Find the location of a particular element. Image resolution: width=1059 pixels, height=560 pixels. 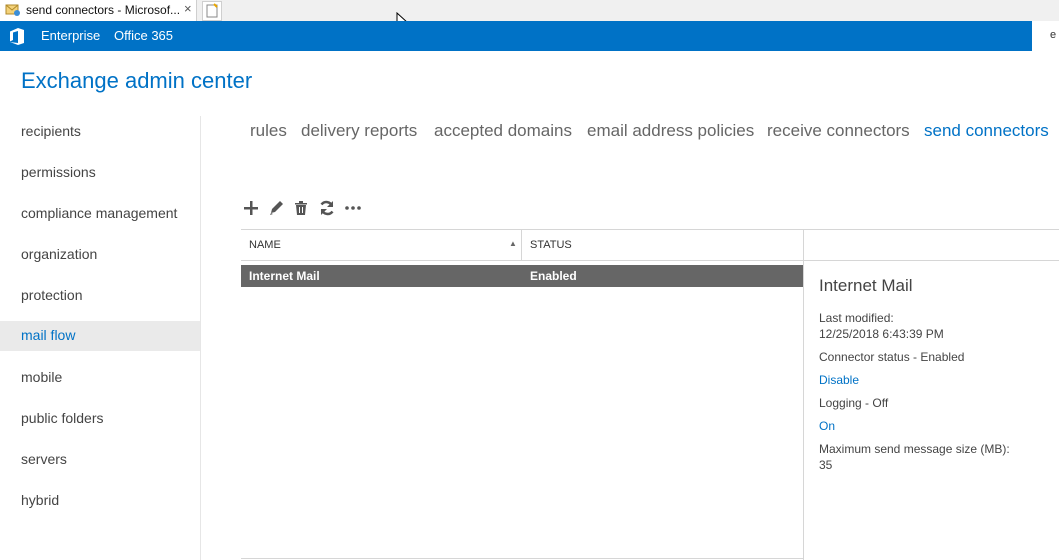

sidebar-item-servers: servers is located at coordinates (100, 460).